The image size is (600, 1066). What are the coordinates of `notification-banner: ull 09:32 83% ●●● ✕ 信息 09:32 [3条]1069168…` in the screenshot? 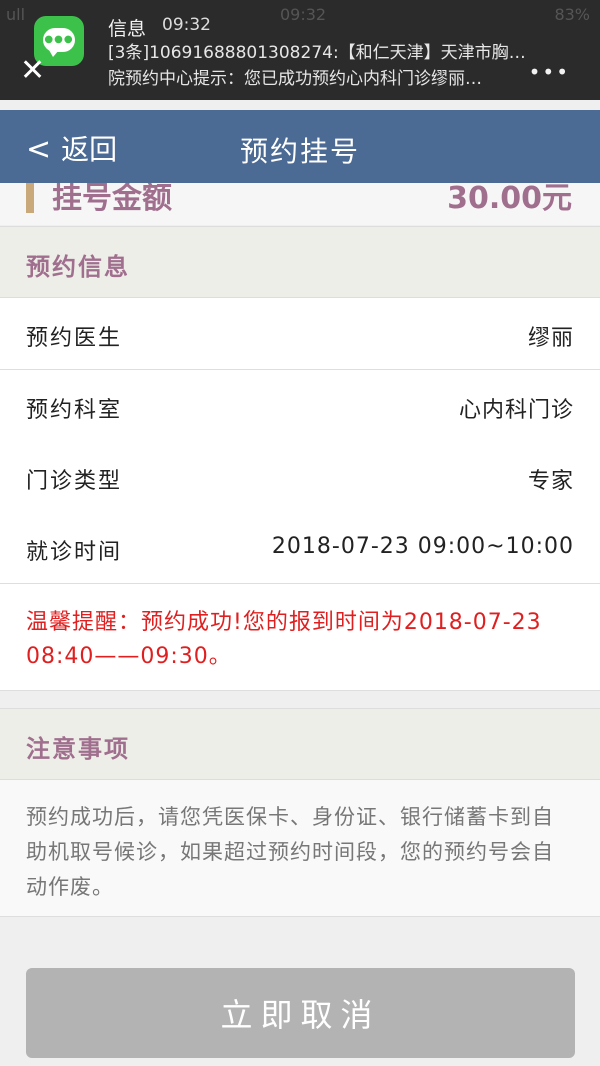 It's located at (300, 50).